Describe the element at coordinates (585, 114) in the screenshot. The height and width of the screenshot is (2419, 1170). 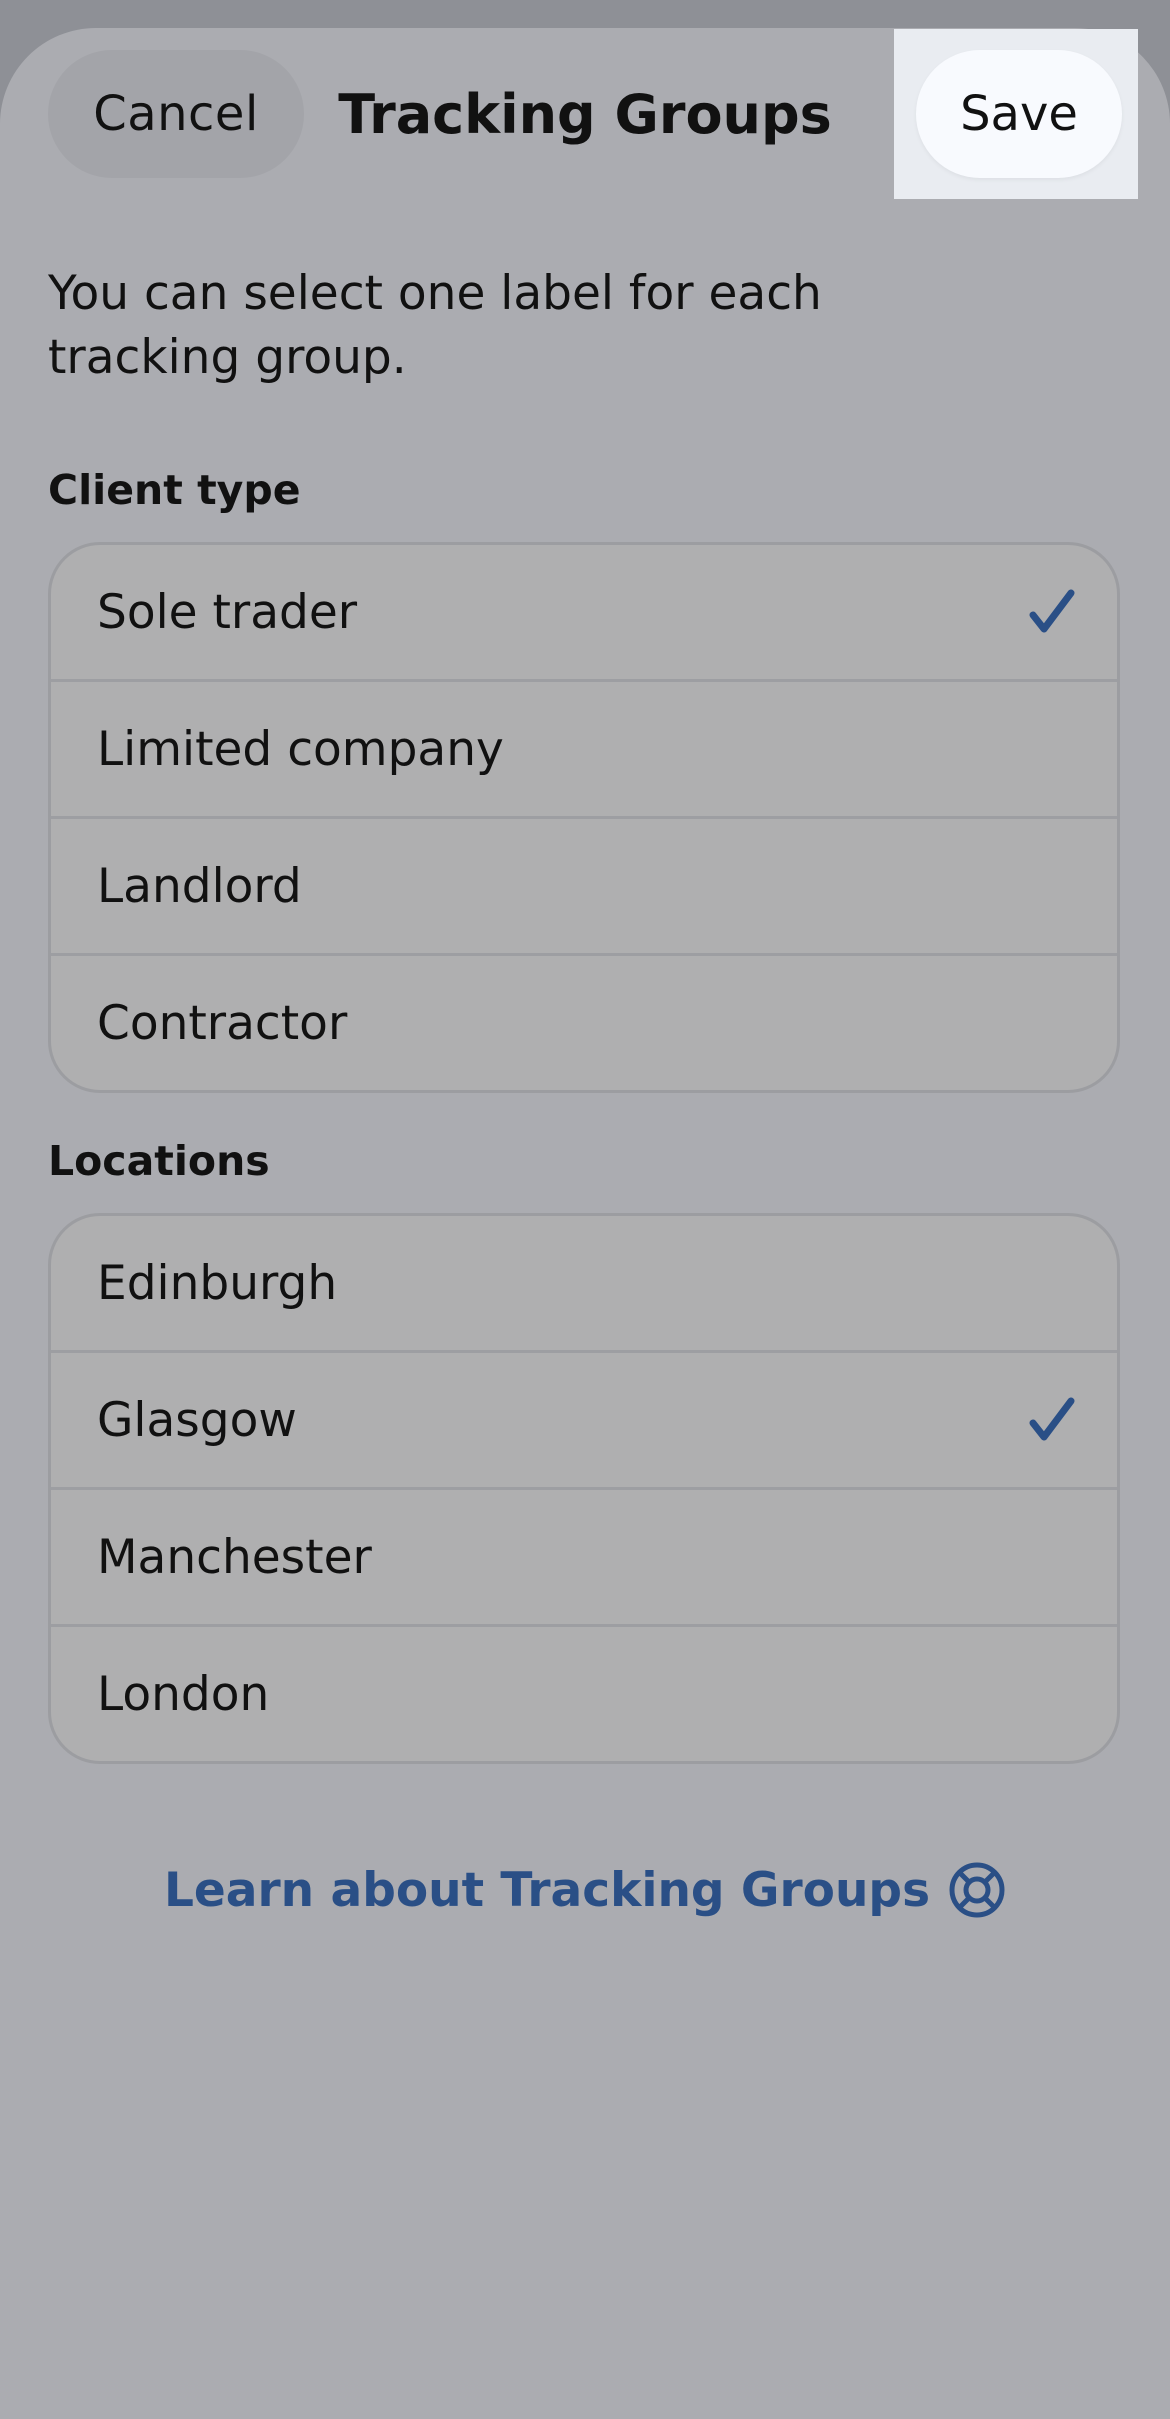
I see `page-title: Tracking Groups` at that location.